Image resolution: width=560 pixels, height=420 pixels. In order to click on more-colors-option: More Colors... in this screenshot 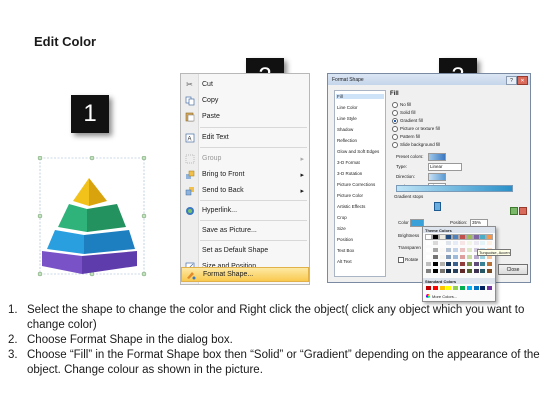, I will do `click(444, 296)`.